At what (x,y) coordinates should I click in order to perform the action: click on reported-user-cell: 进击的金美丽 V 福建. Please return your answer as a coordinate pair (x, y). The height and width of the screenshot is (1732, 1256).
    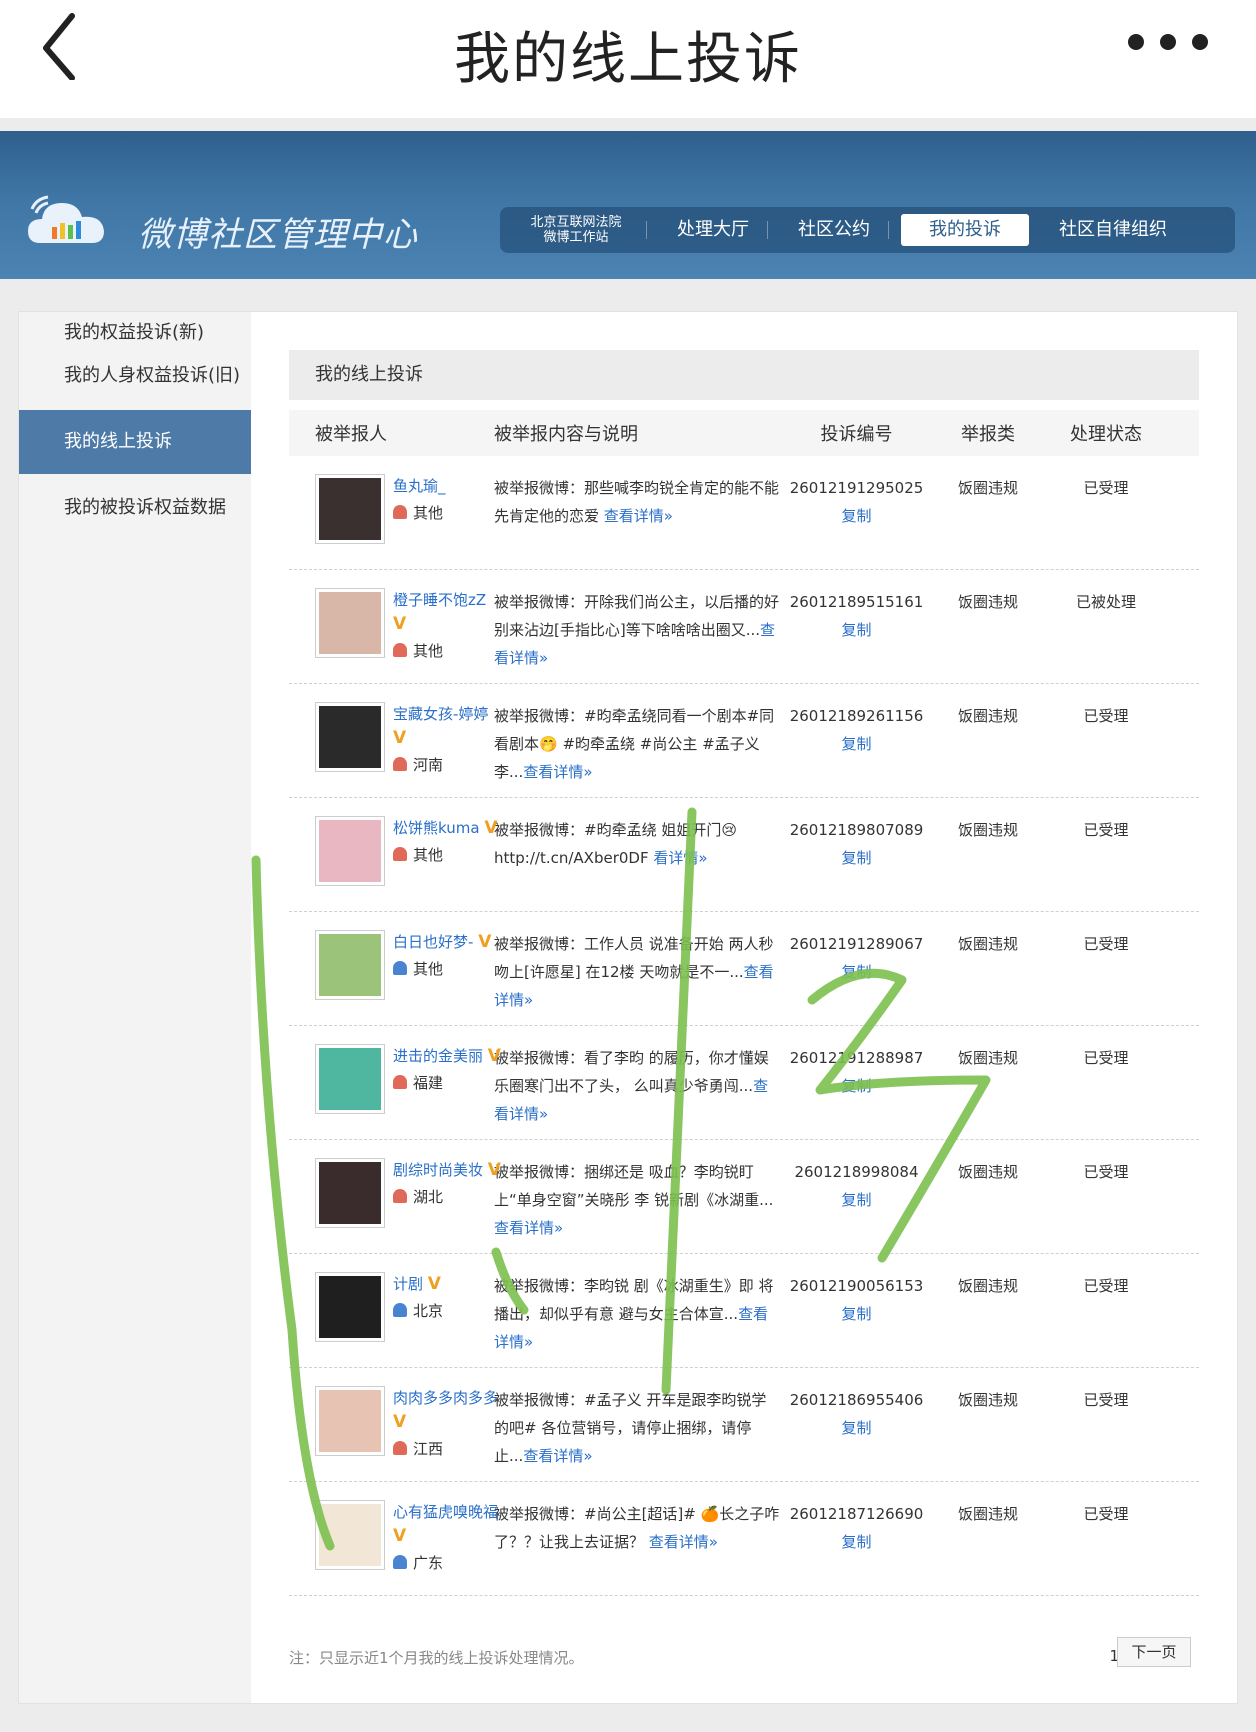
    Looking at the image, I should click on (395, 1084).